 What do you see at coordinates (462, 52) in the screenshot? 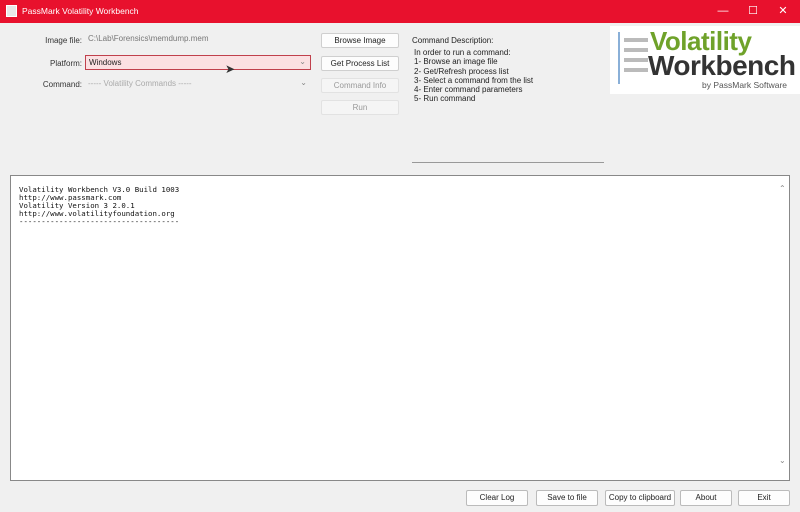
I see `description-line: In order to run a command:` at bounding box center [462, 52].